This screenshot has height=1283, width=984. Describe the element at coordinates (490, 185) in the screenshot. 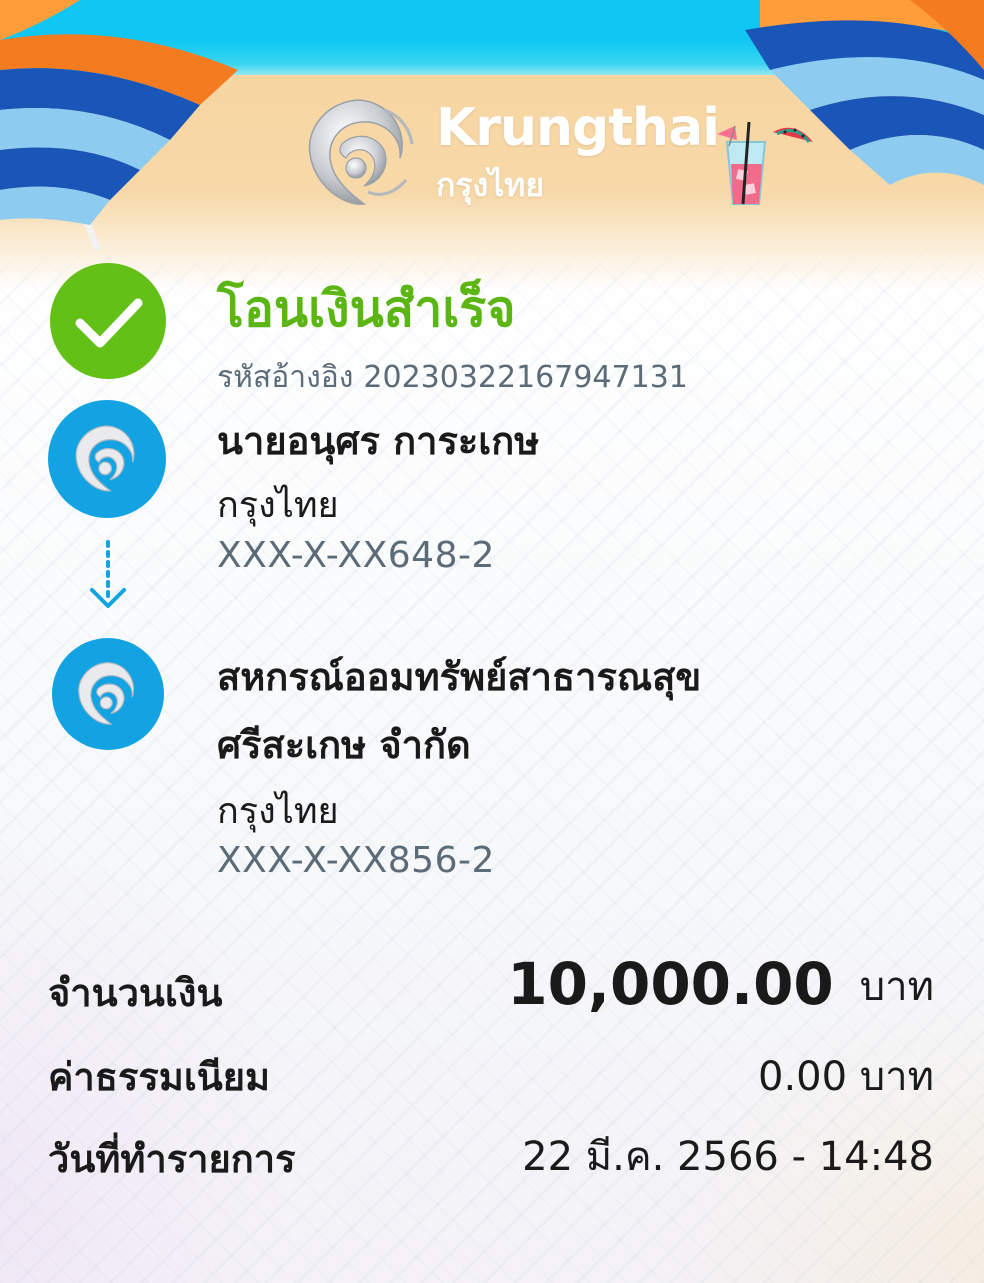

I see `brand-name-th: กรุงไทย` at that location.